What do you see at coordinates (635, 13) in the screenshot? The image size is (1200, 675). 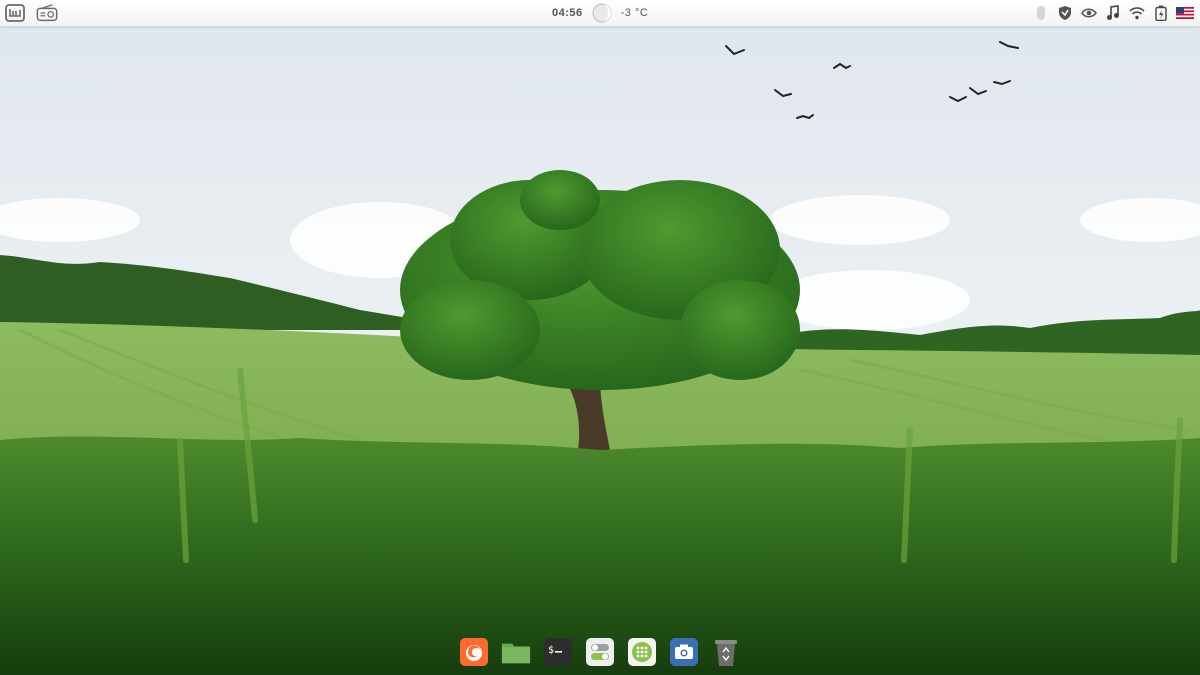 I see `panel-temperature: -3 °C` at bounding box center [635, 13].